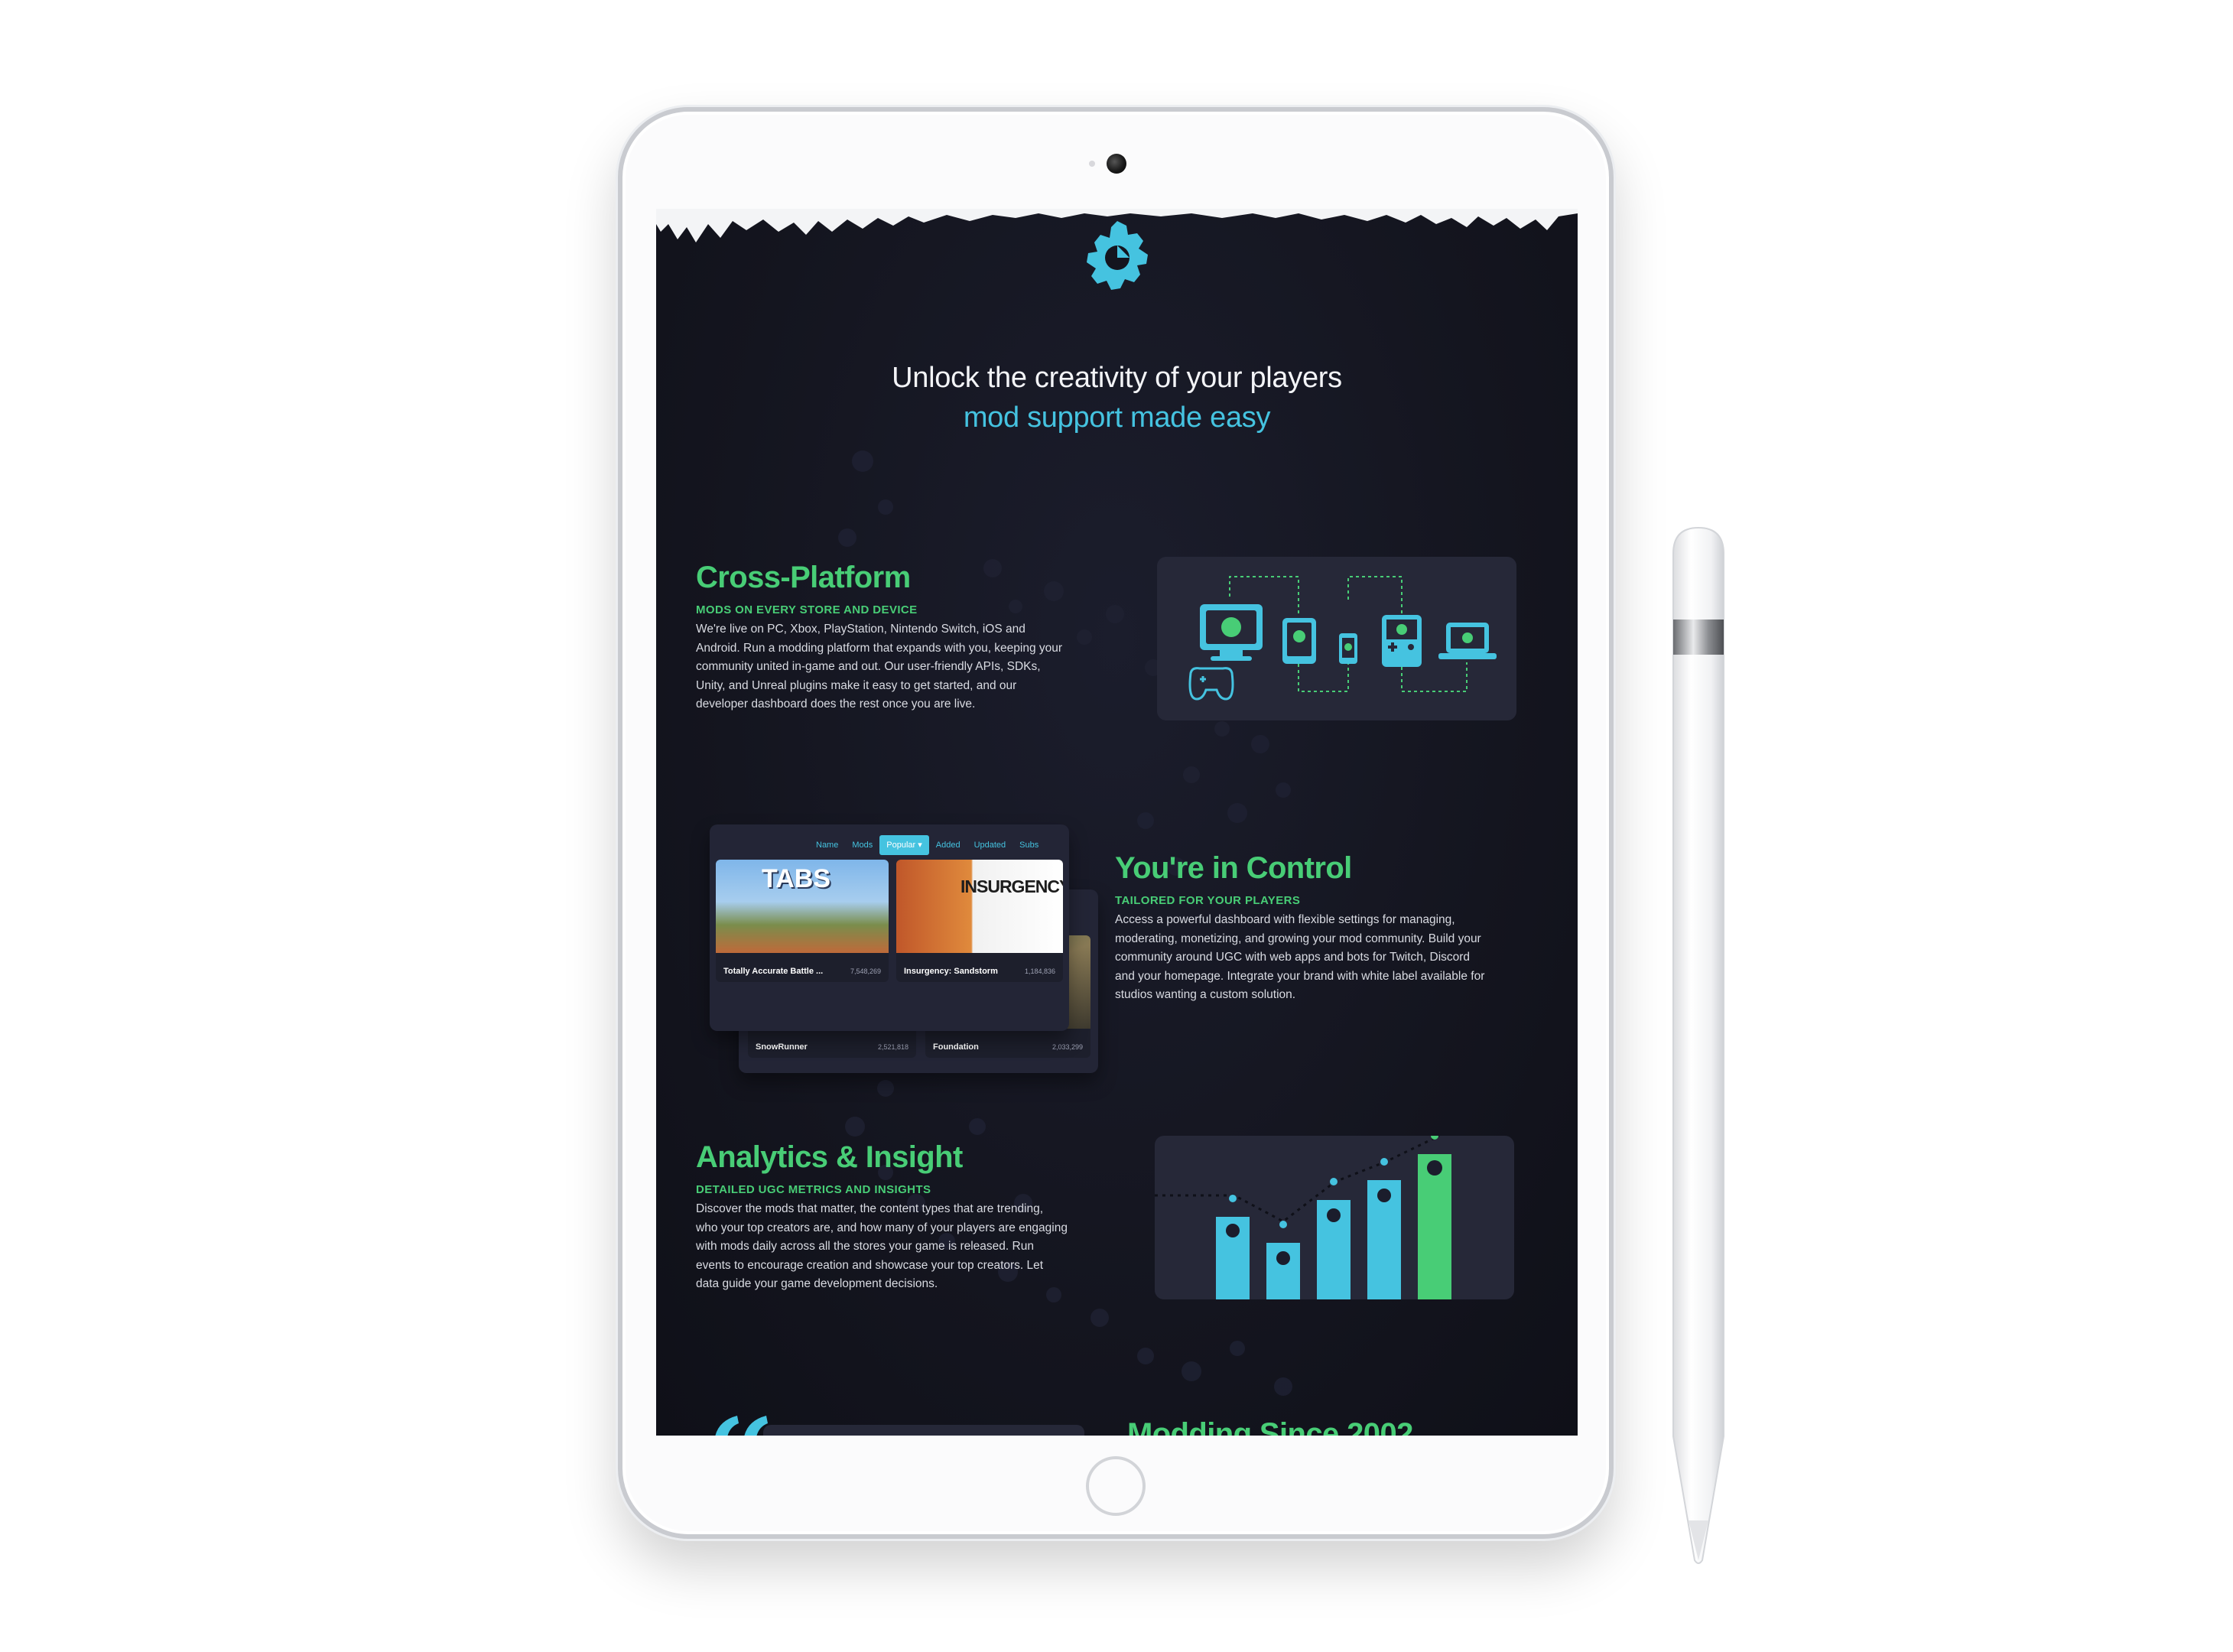 The height and width of the screenshot is (1652, 2233). Describe the element at coordinates (1116, 164) in the screenshot. I see `front-camera` at that location.